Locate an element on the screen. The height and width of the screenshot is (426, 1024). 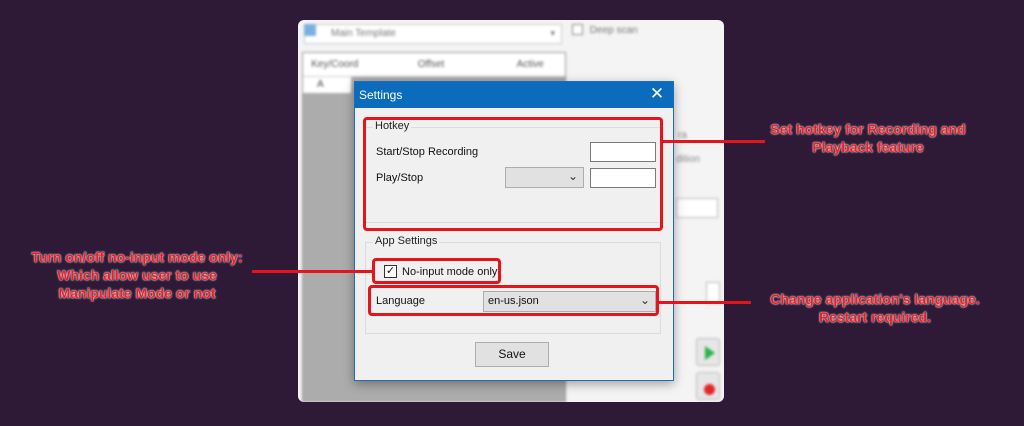
no-input-highlight-box is located at coordinates (436, 271).